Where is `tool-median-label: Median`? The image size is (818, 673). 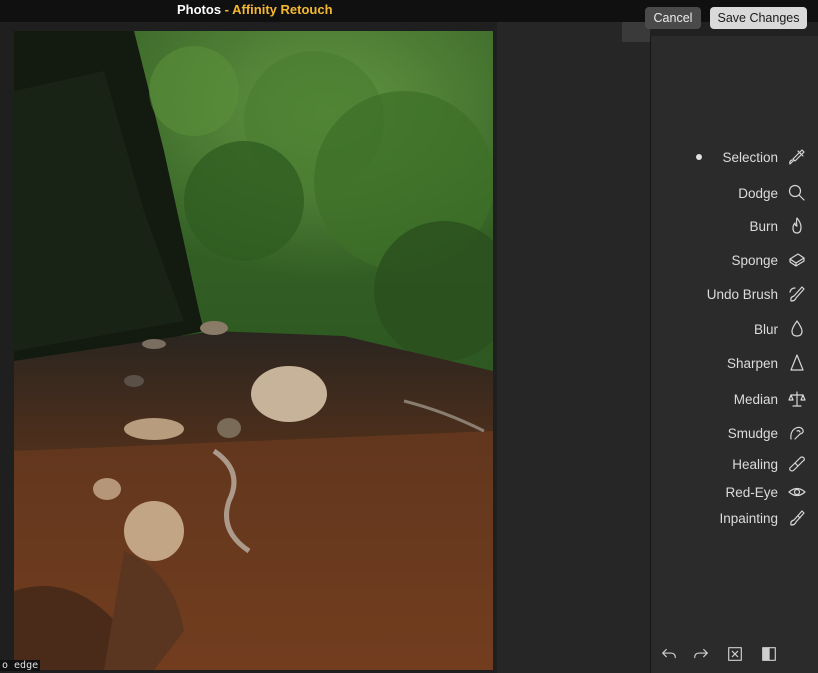 tool-median-label: Median is located at coordinates (755, 399).